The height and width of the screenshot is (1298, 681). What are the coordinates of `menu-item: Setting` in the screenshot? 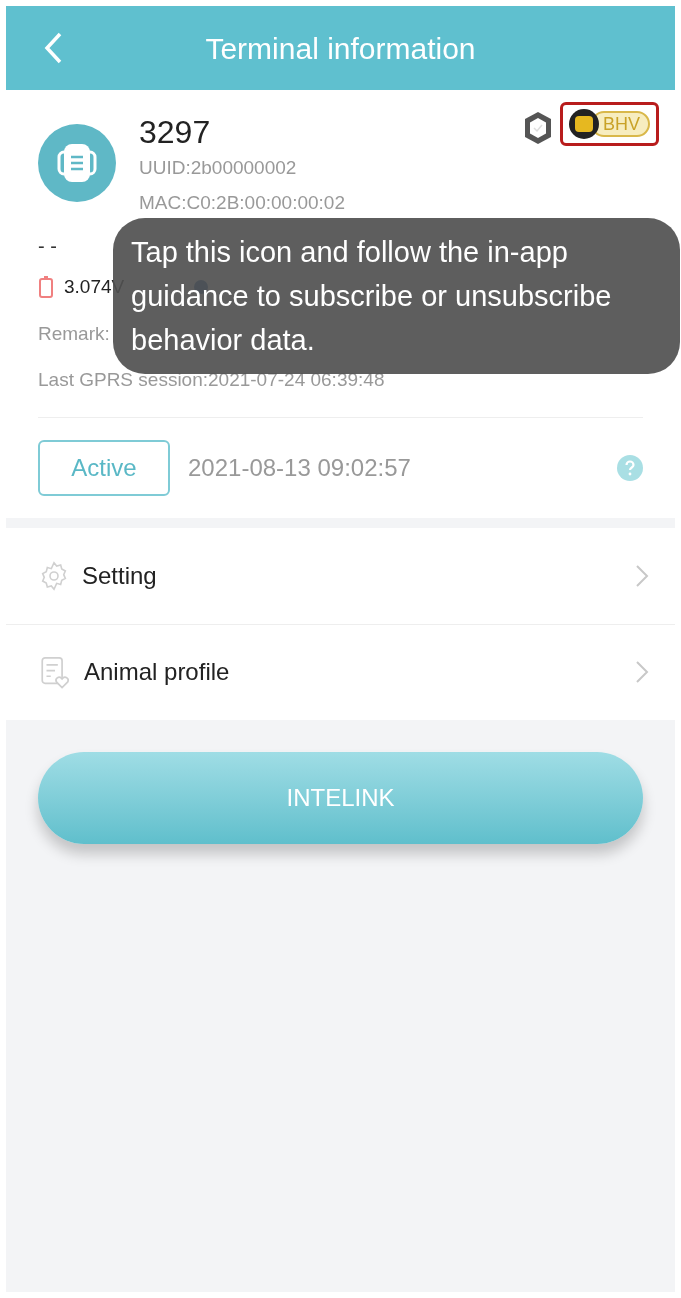 It's located at (340, 575).